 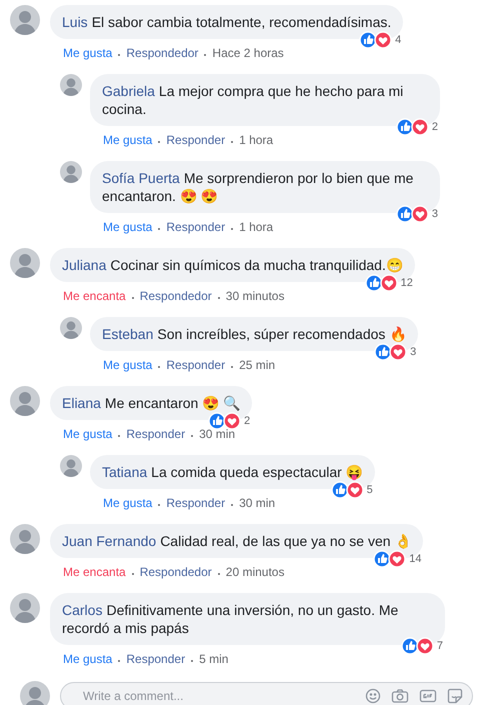 I want to click on comment-author: Gabriela, so click(x=128, y=91).